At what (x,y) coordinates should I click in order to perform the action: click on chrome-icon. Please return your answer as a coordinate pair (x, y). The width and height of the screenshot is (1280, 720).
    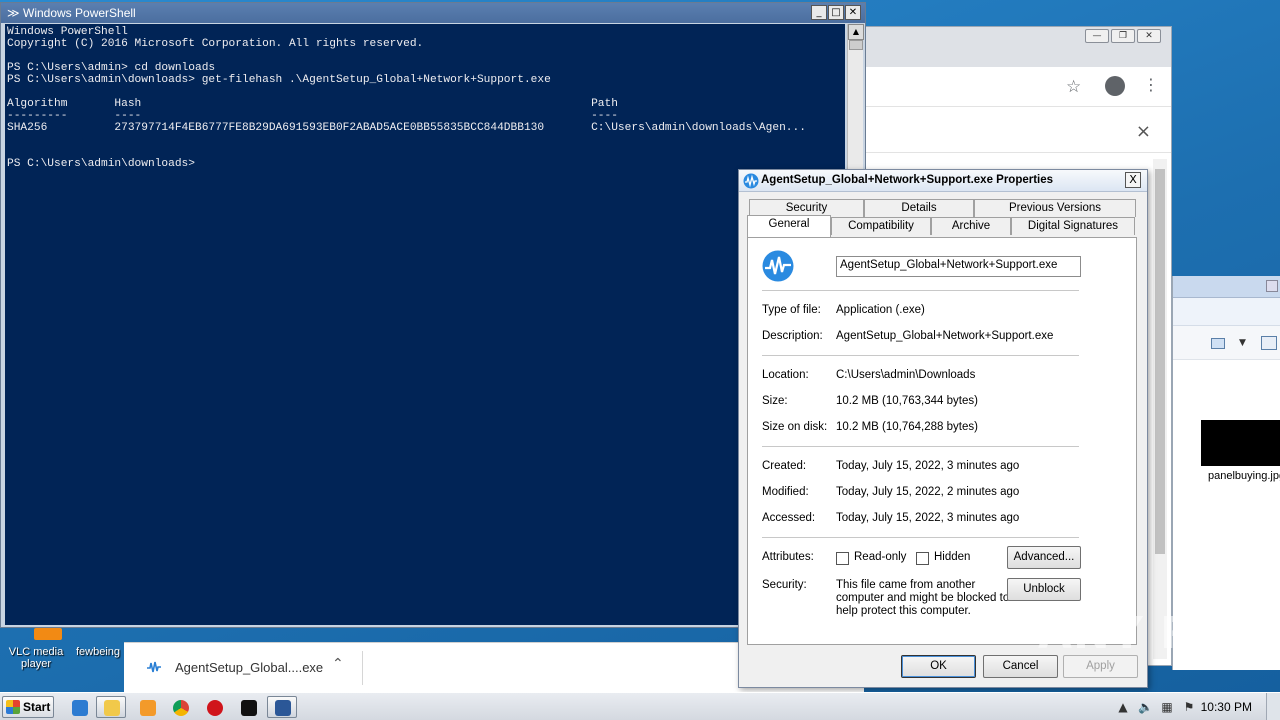
    Looking at the image, I should click on (181, 708).